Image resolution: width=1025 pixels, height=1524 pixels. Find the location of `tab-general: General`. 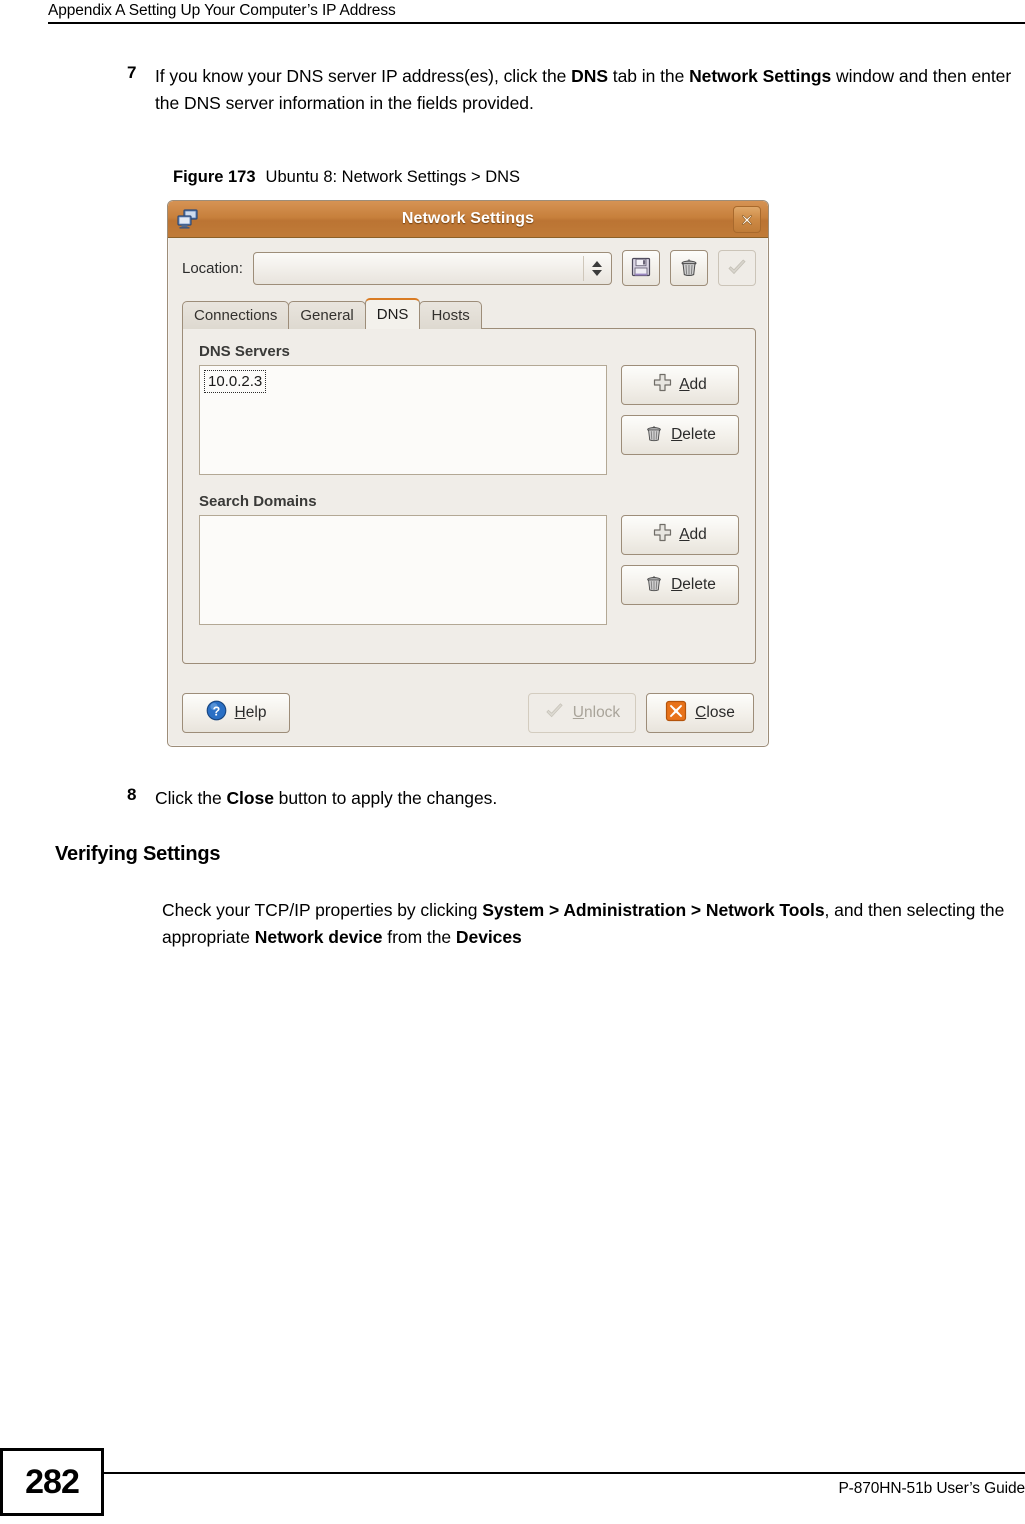

tab-general: General is located at coordinates (327, 315).